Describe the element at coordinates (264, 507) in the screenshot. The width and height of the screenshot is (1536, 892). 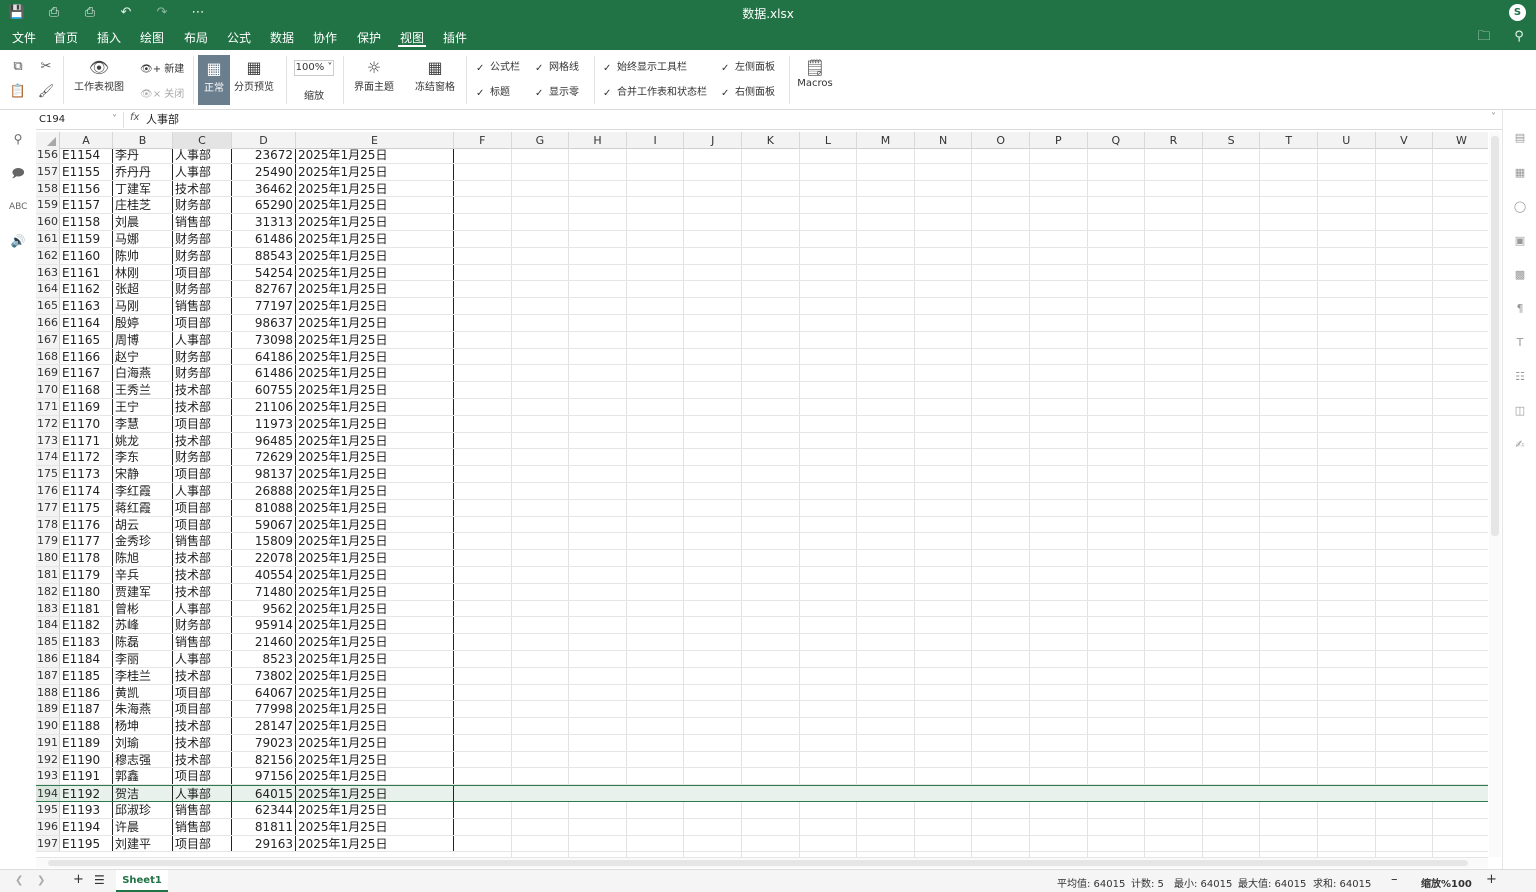
I see `cell-amount: 81088` at that location.